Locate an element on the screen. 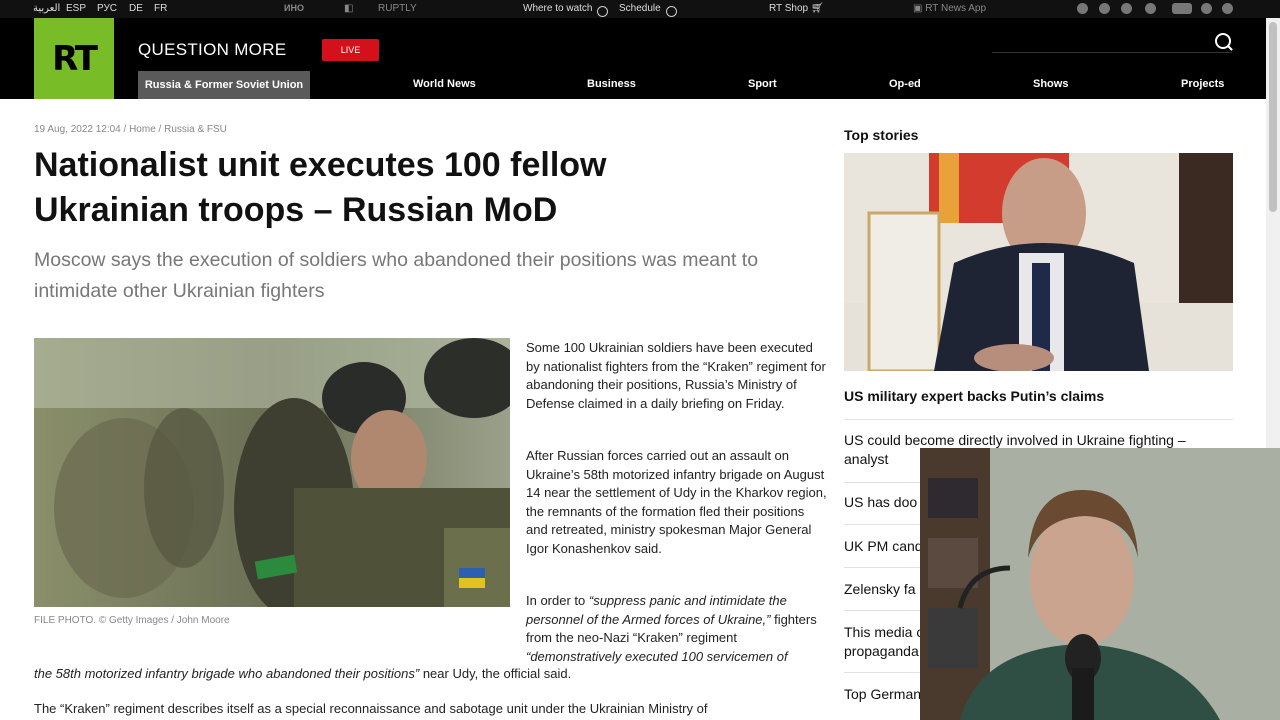 Image resolution: width=1280 pixels, height=720 pixels. logo-text: RT is located at coordinates (75, 58).